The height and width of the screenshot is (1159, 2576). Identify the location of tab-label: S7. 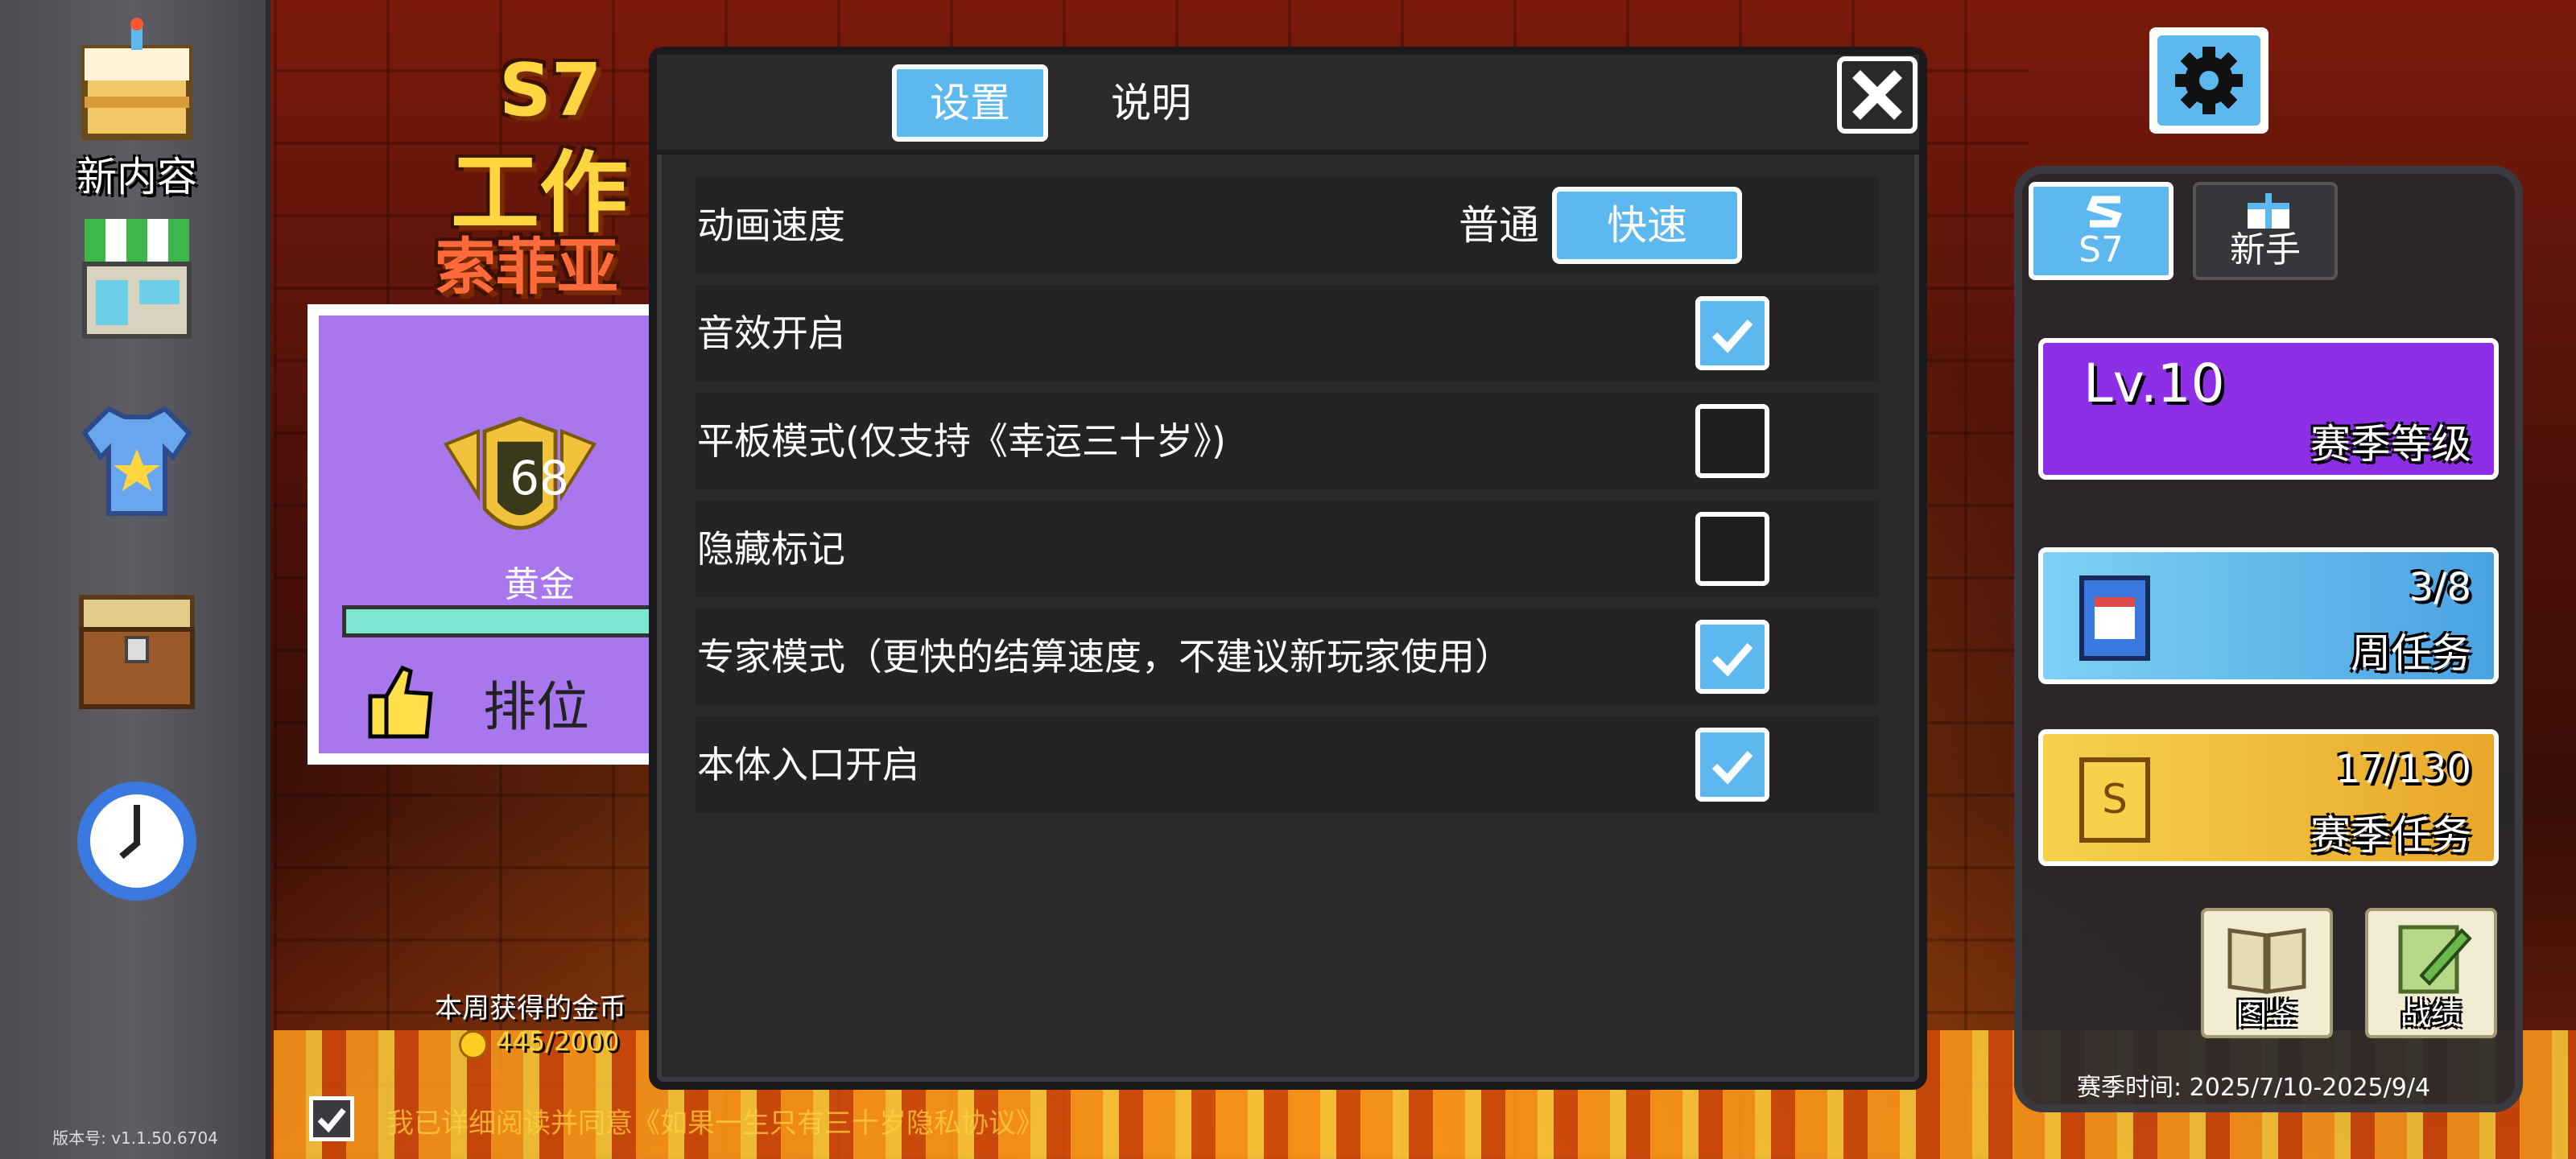
(2101, 249).